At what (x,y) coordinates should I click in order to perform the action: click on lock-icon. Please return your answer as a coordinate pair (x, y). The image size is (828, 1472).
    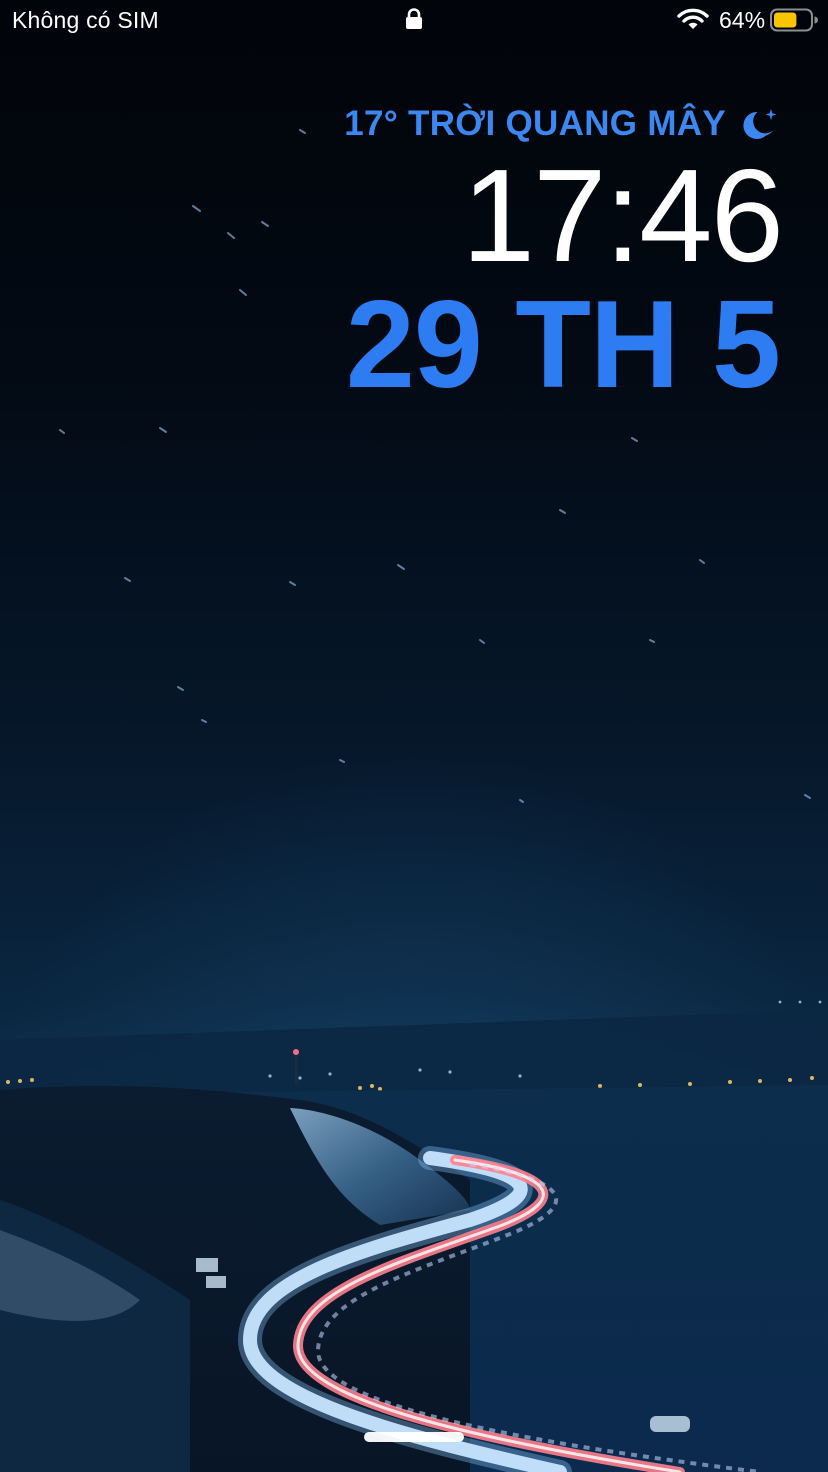
    Looking at the image, I should click on (414, 18).